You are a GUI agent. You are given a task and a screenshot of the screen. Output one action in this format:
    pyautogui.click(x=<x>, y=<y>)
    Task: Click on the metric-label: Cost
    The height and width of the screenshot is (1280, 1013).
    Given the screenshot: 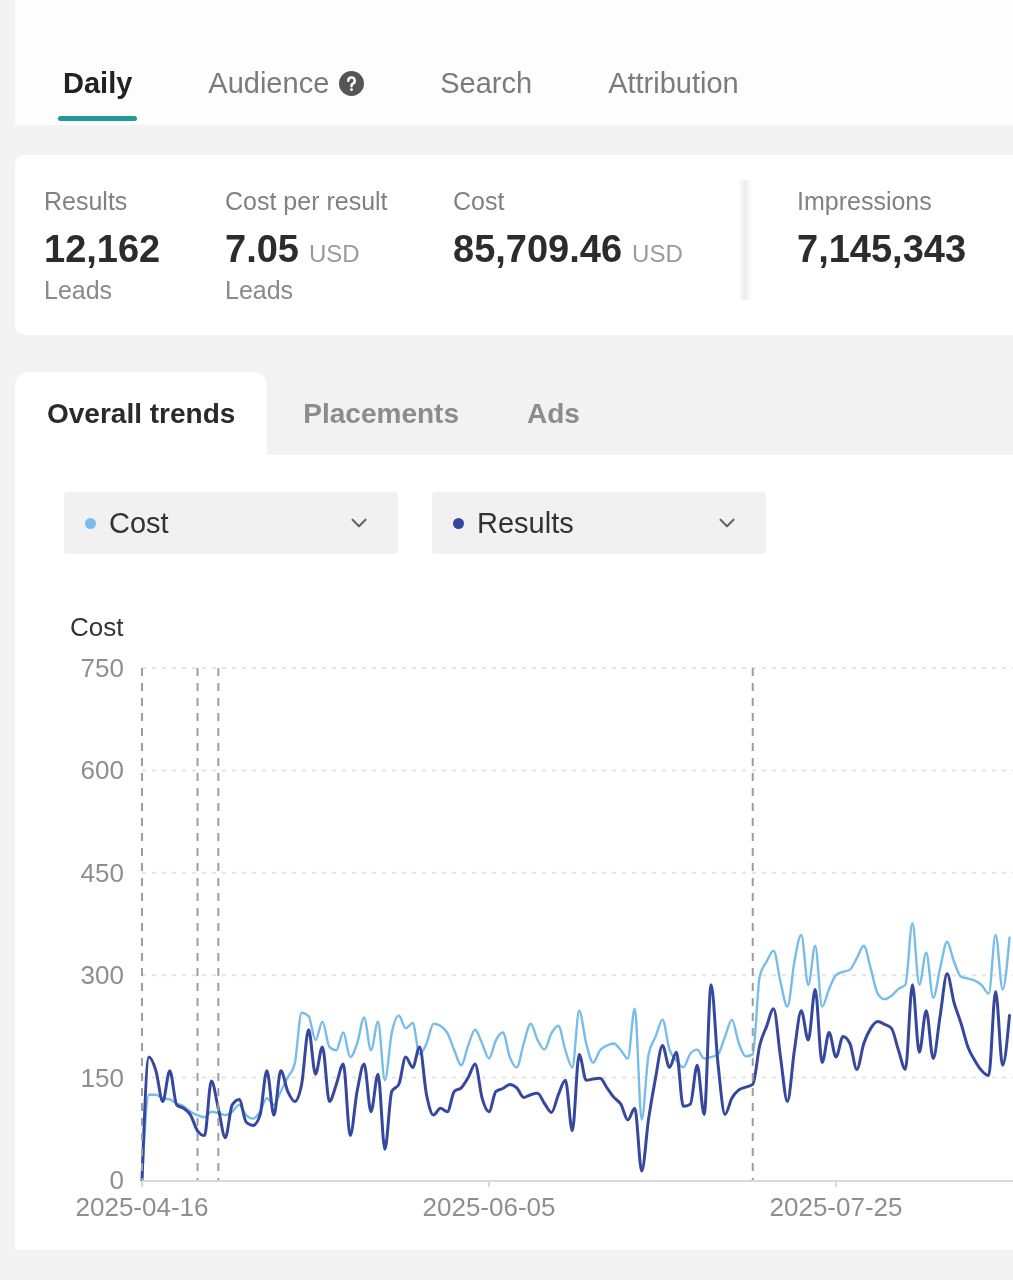 What is the action you would take?
    pyautogui.click(x=479, y=201)
    